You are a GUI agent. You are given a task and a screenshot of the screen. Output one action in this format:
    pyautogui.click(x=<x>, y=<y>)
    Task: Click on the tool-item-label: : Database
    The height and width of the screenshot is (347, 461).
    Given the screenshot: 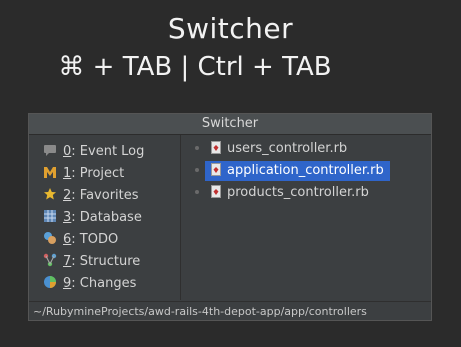 What is the action you would take?
    pyautogui.click(x=106, y=217)
    